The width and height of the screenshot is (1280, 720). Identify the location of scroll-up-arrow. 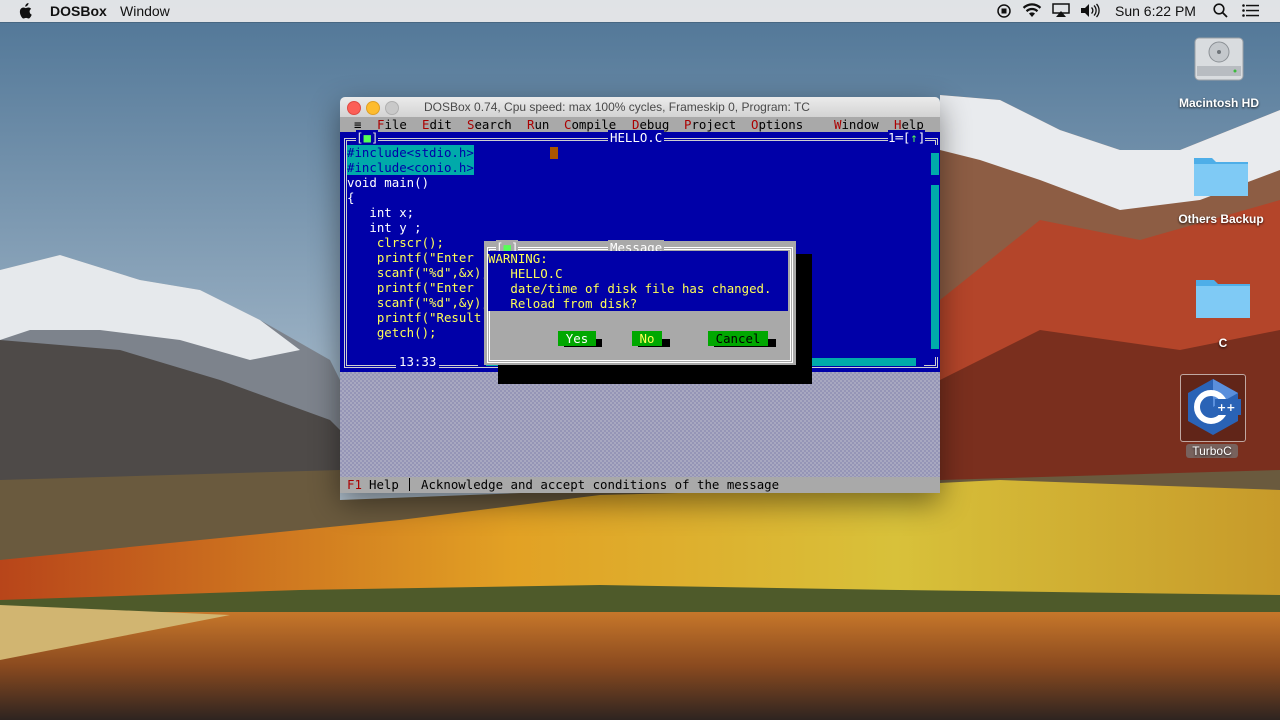
(935, 149).